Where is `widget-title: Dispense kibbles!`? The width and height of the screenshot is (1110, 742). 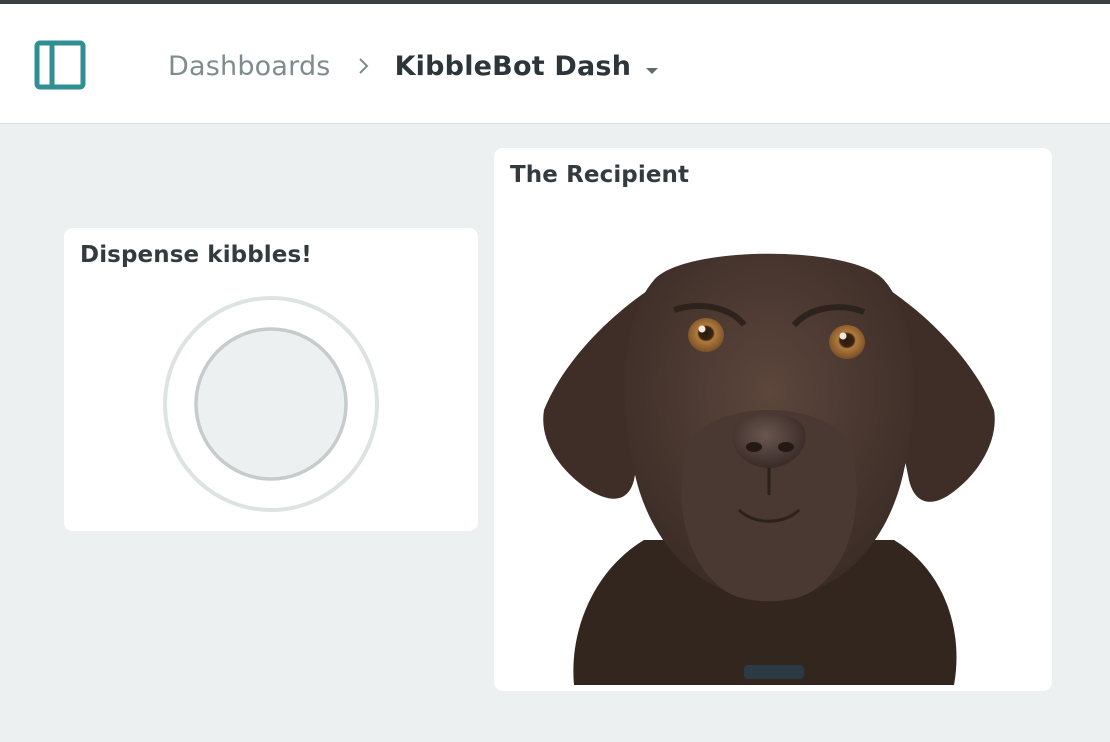 widget-title: Dispense kibbles! is located at coordinates (196, 255).